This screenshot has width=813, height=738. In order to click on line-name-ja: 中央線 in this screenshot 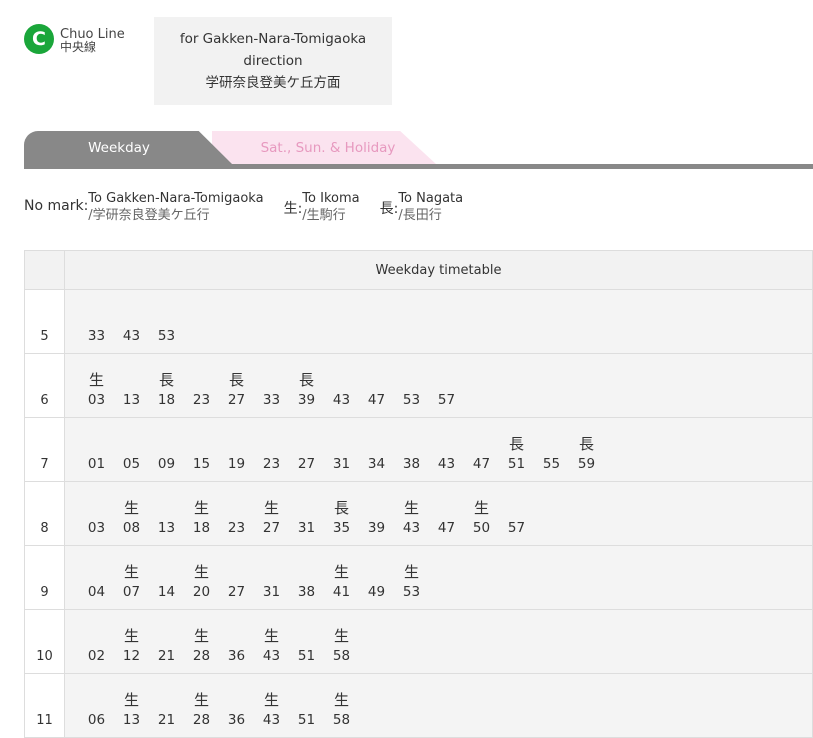, I will do `click(78, 47)`.